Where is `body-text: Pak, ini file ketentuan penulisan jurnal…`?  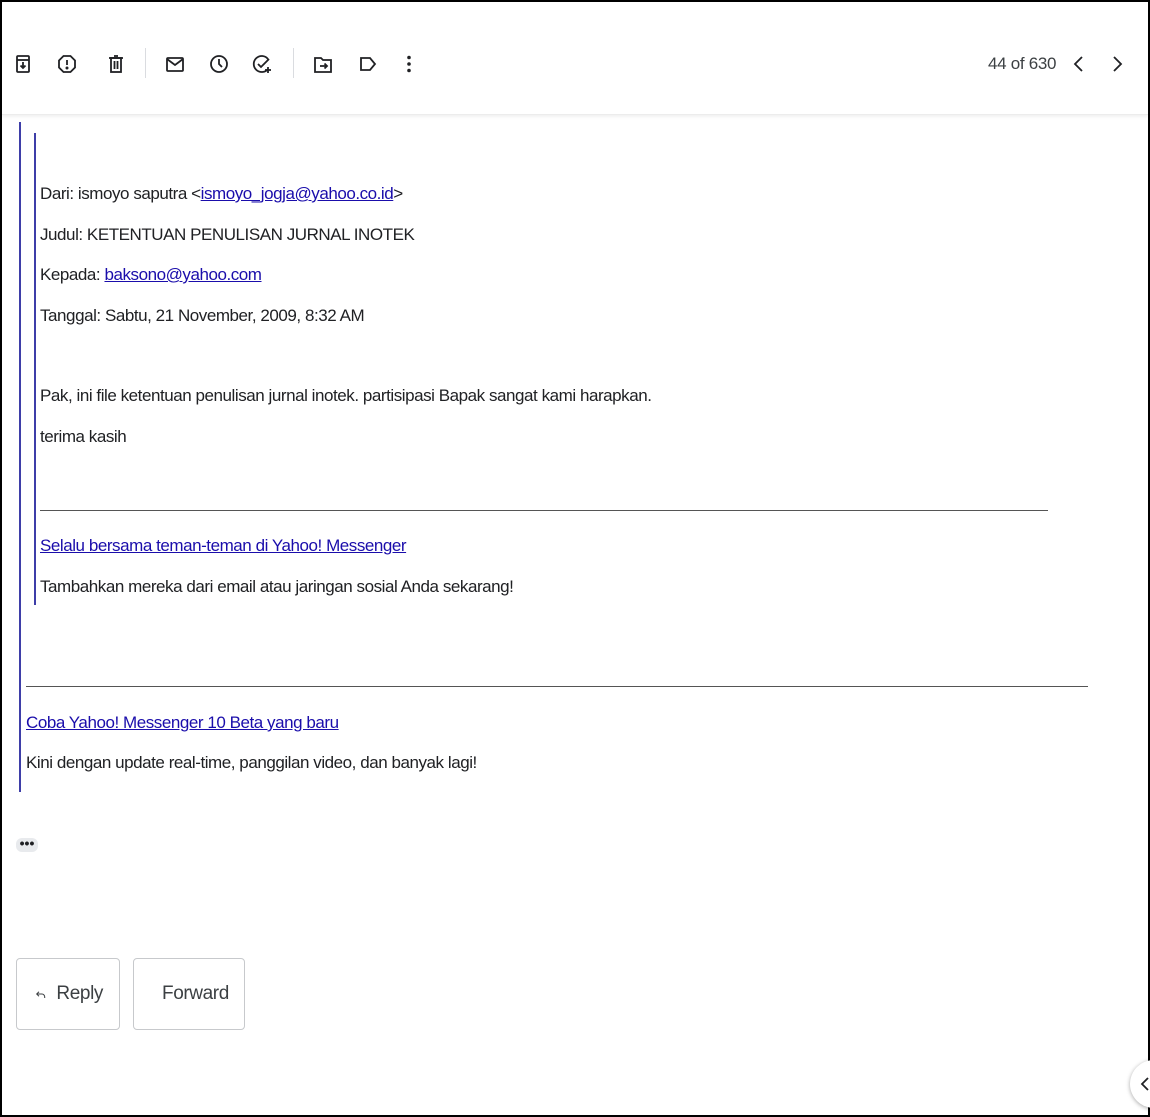
body-text: Pak, ini file ketentuan penulisan jurnal… is located at coordinates (346, 395).